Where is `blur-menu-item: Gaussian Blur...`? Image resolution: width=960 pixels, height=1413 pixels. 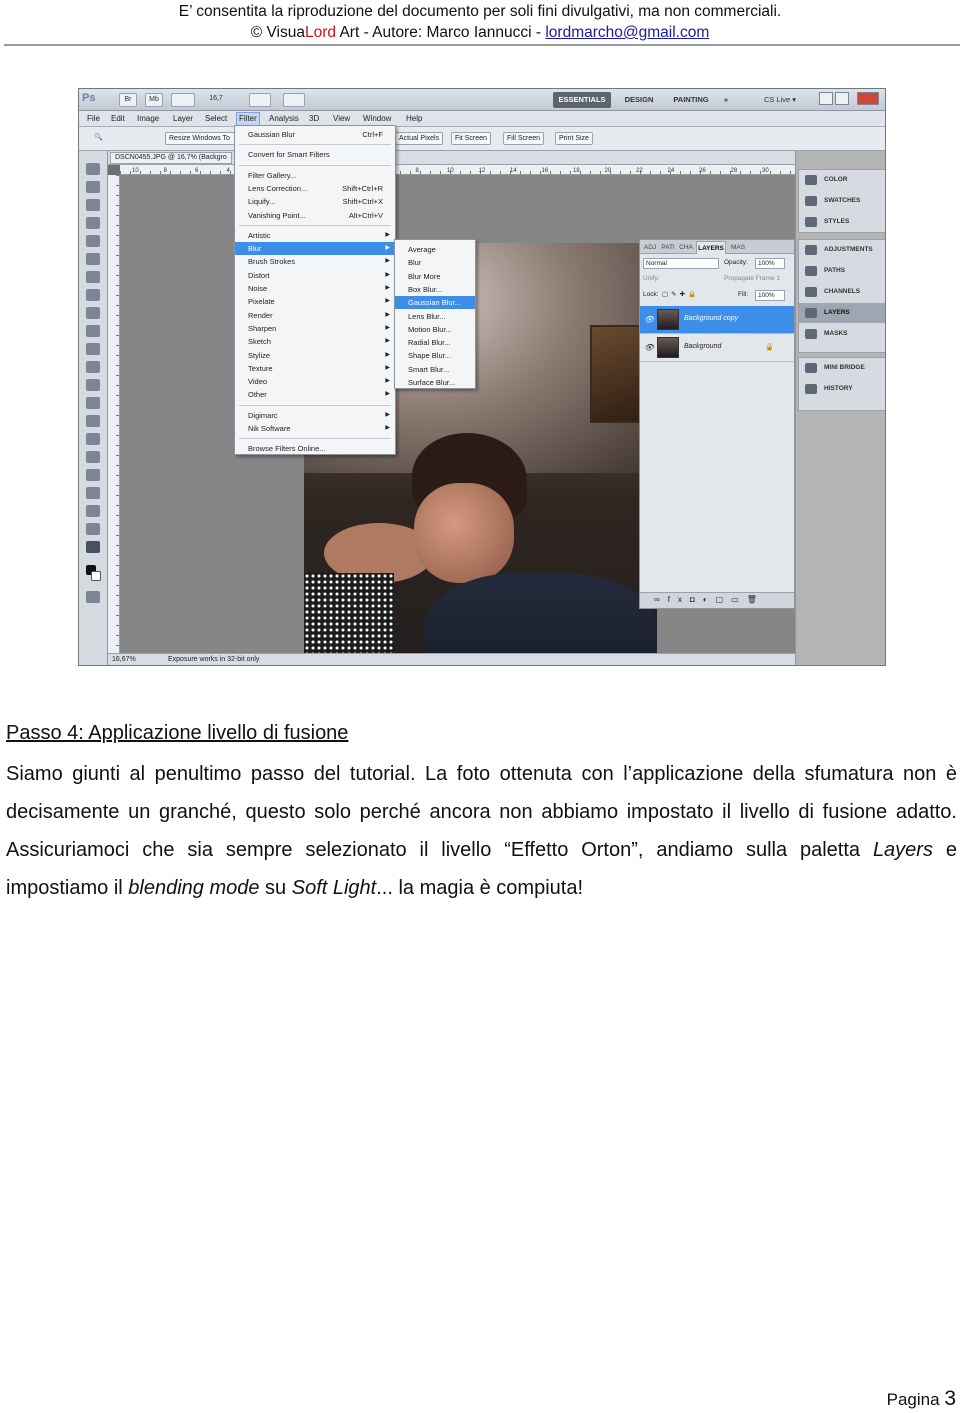 blur-menu-item: Gaussian Blur... is located at coordinates (435, 303).